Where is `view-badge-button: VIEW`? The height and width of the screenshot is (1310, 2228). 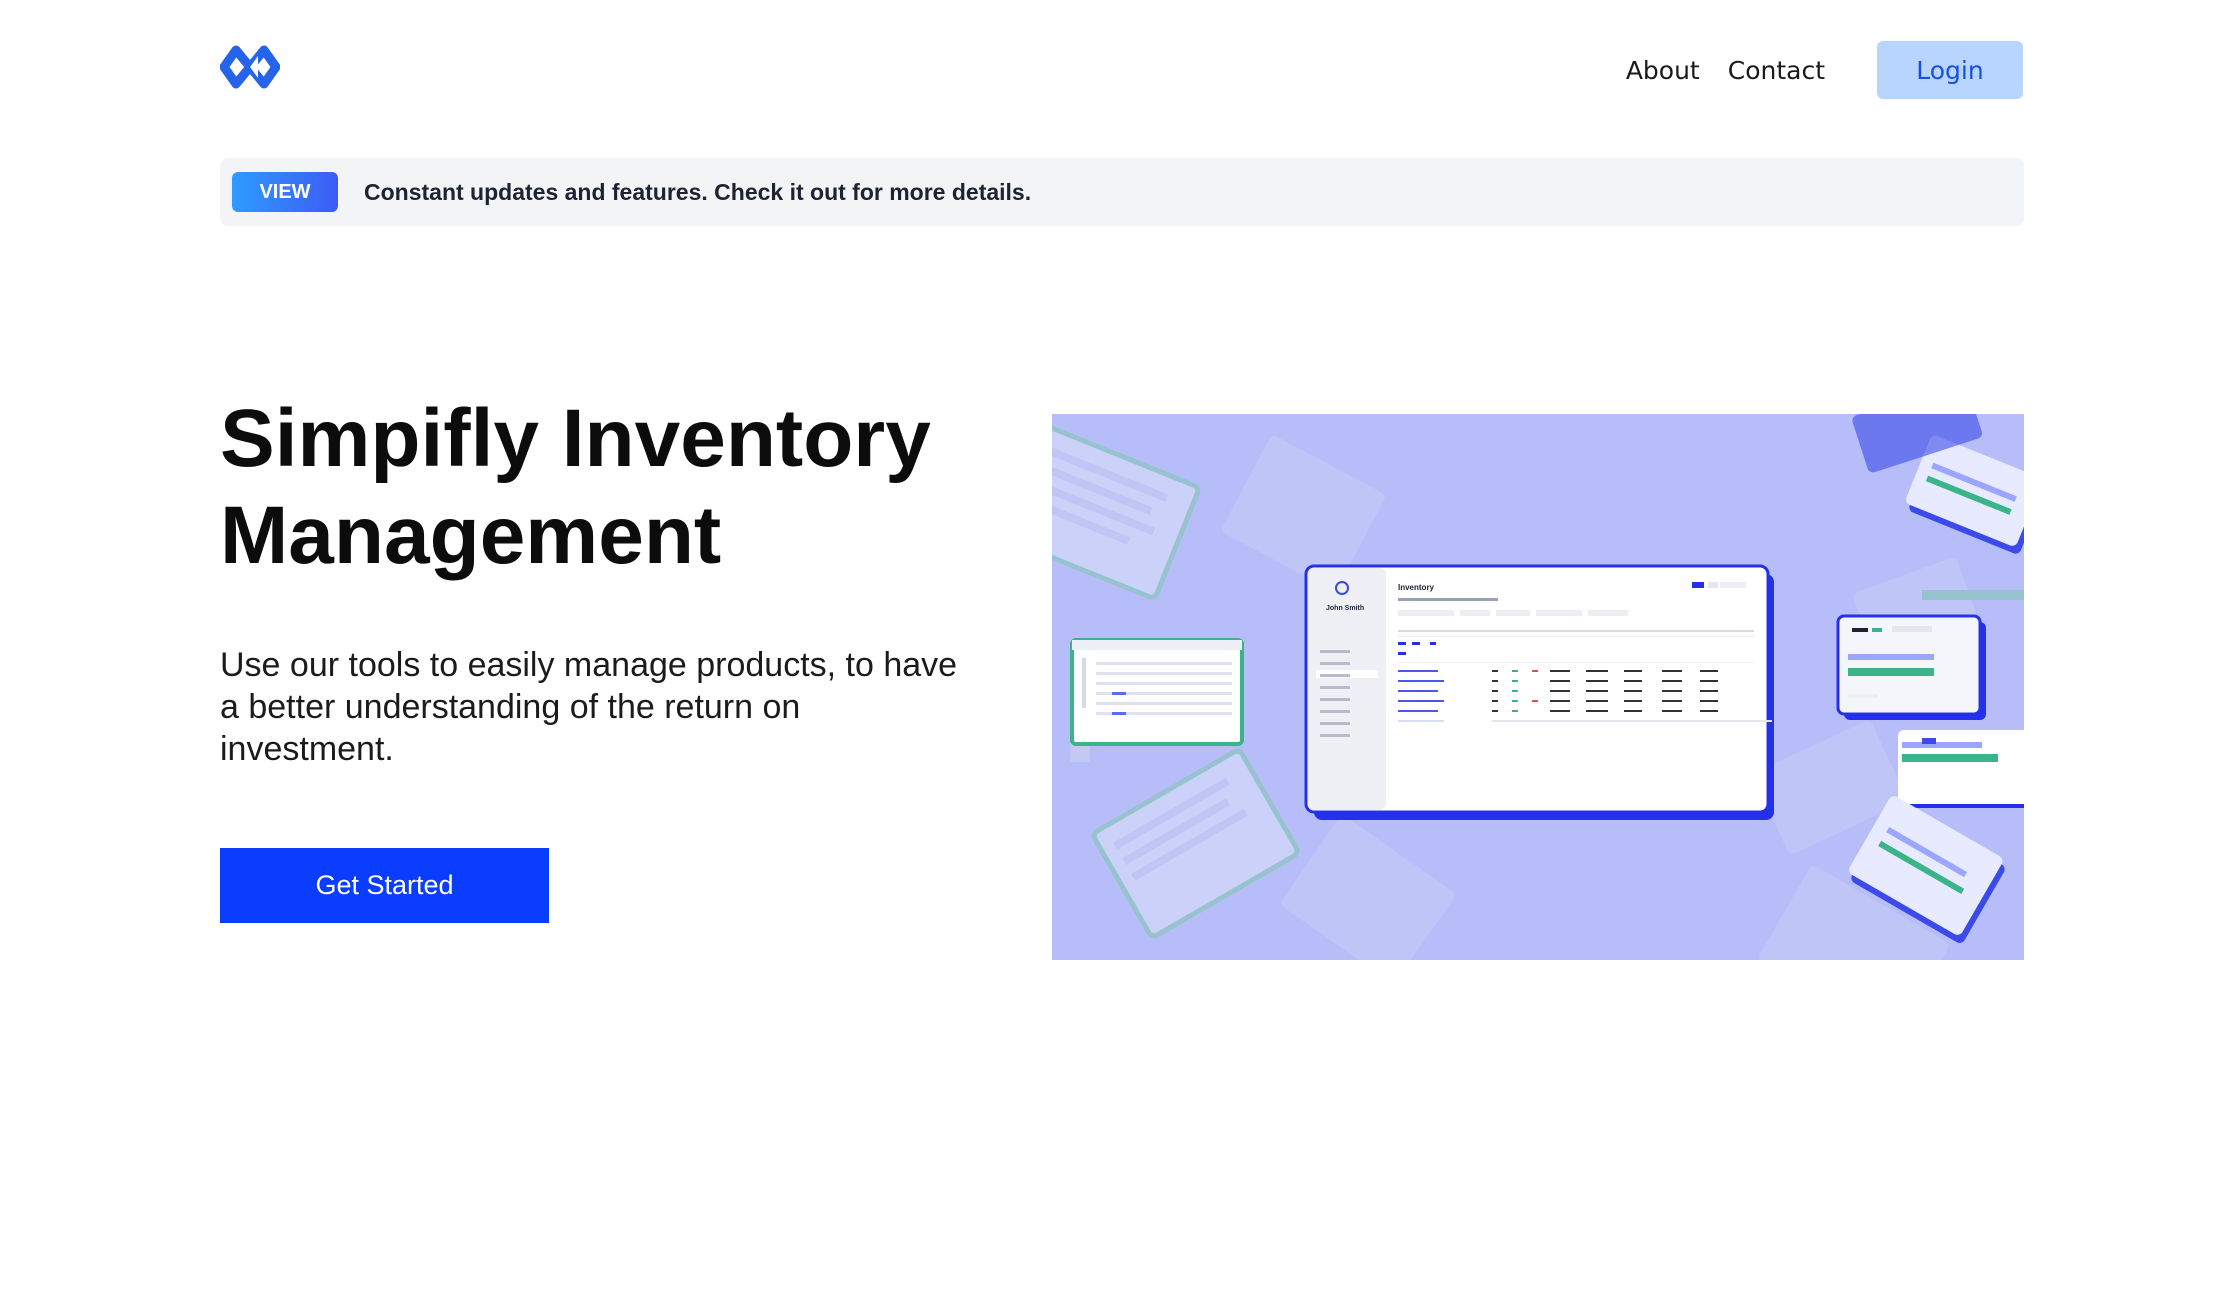
view-badge-button: VIEW is located at coordinates (285, 192).